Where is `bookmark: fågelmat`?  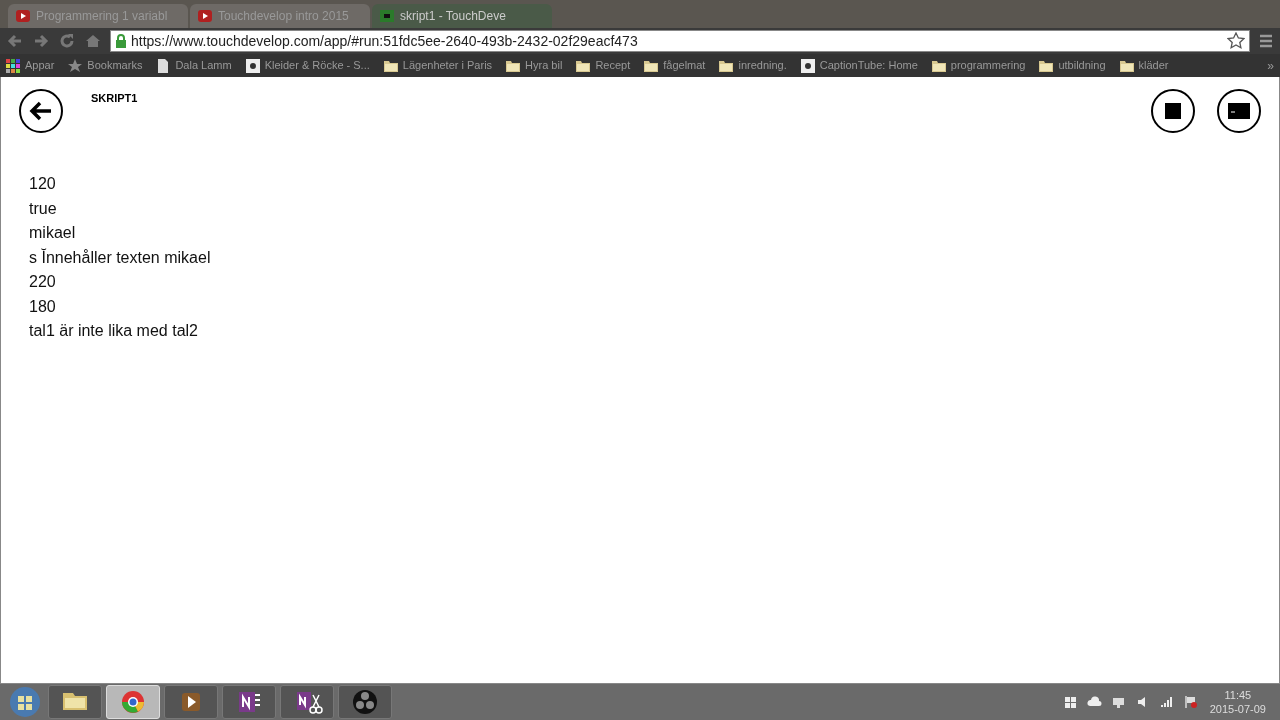
bookmark: fågelmat is located at coordinates (675, 65).